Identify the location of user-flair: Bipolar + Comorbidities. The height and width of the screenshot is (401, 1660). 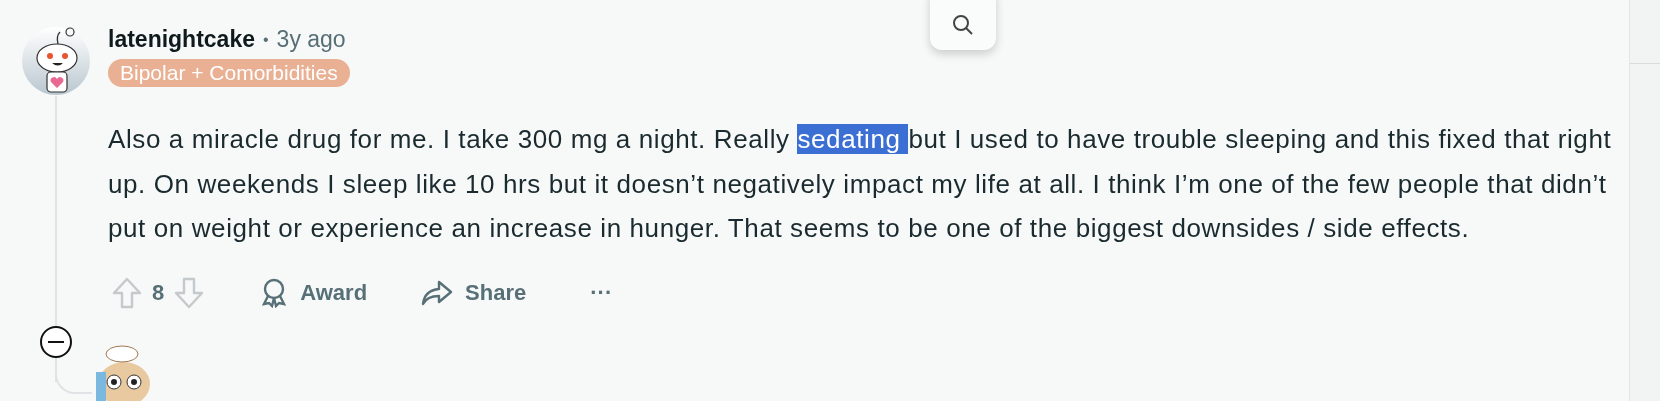
(229, 73).